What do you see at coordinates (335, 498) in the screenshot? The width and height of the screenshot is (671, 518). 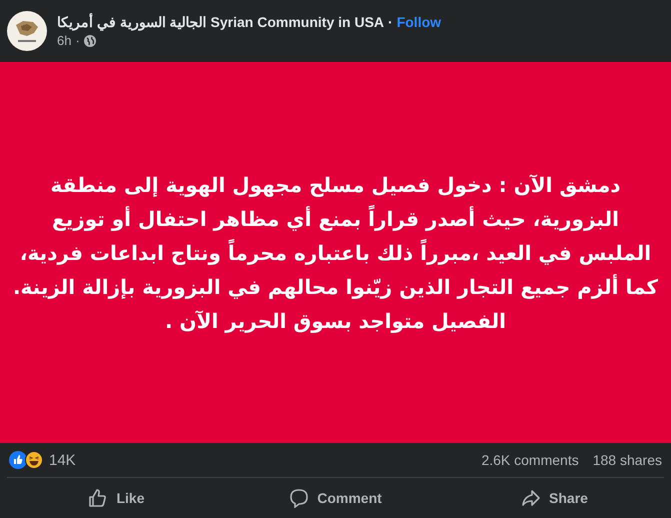 I see `comment-button: Comment` at bounding box center [335, 498].